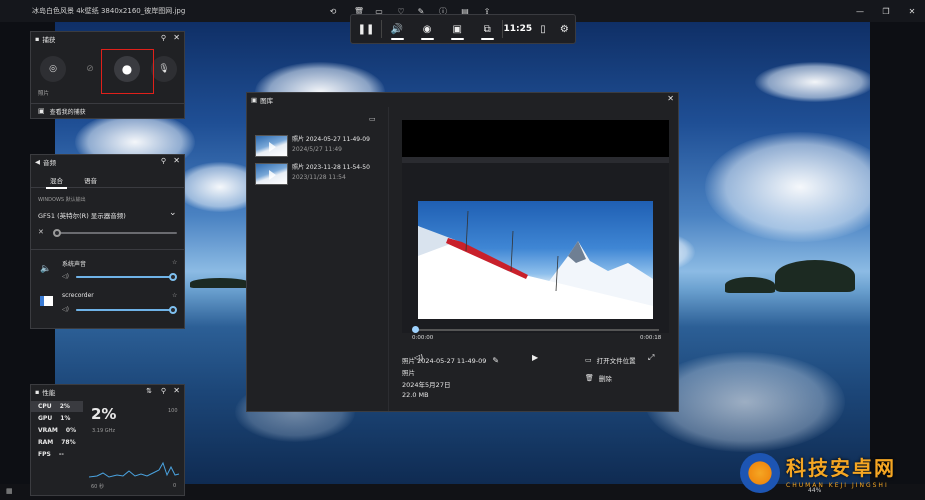 The image size is (925, 500). Describe the element at coordinates (103, 431) in the screenshot. I see `perf-frequency: 3.19 GHz` at that location.